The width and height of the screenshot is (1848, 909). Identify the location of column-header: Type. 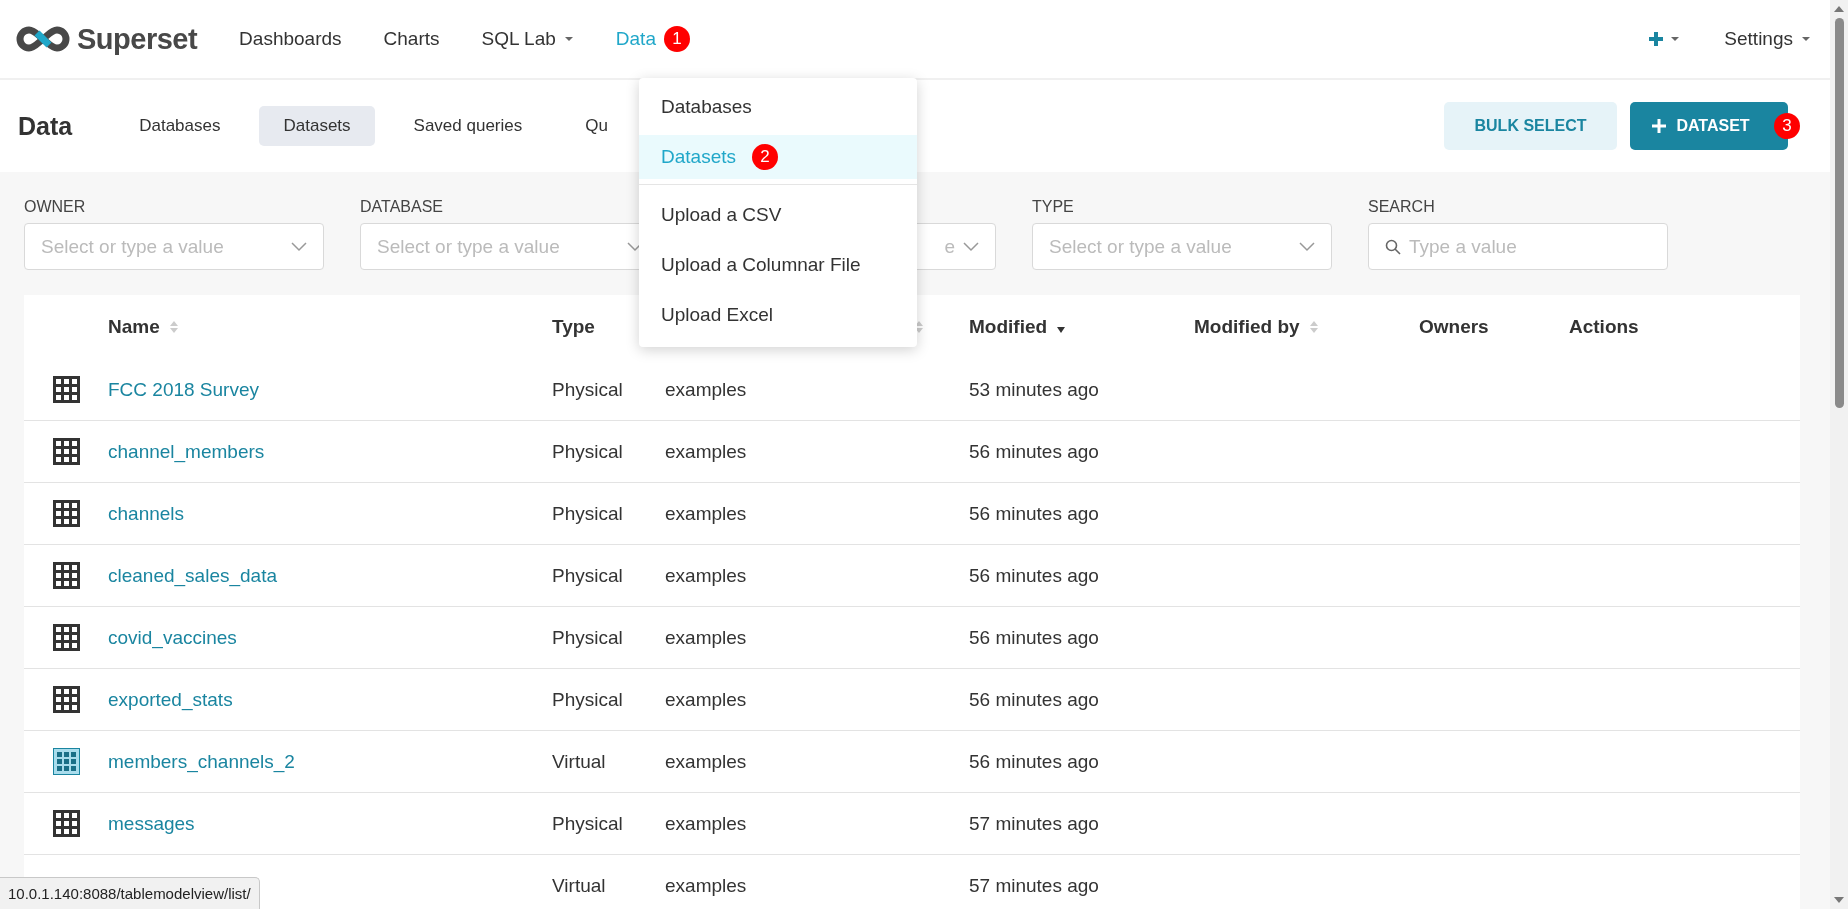
(573, 327).